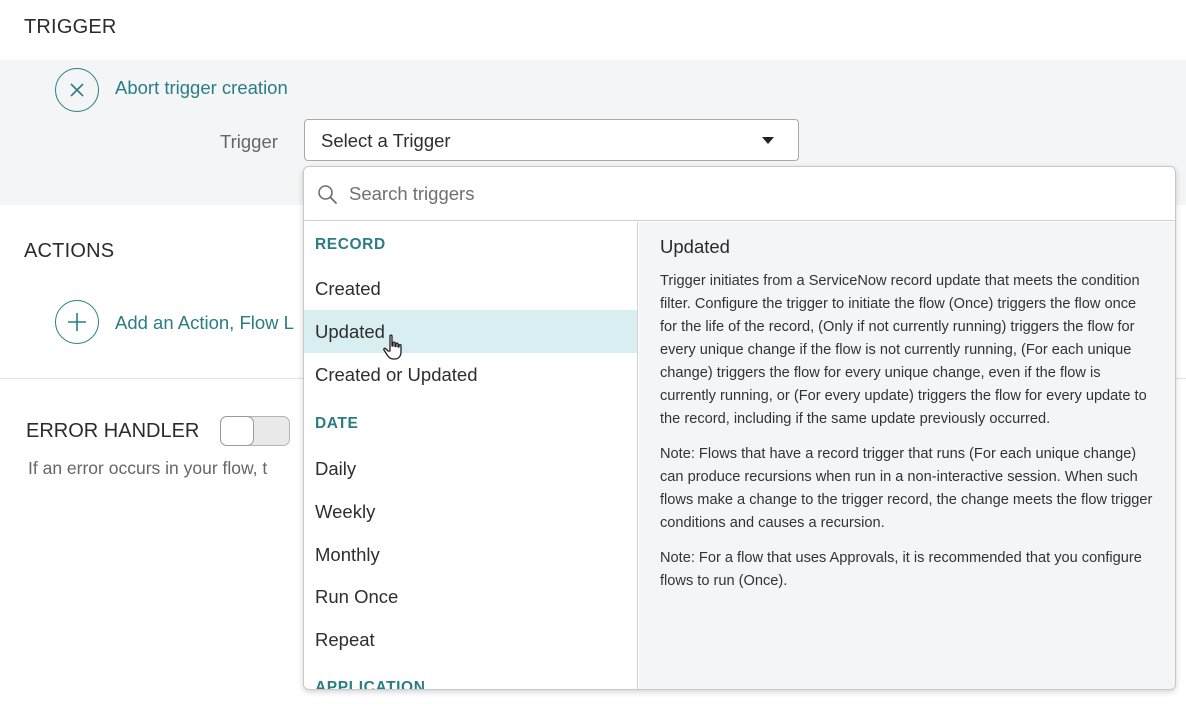 Image resolution: width=1186 pixels, height=708 pixels. Describe the element at coordinates (768, 140) in the screenshot. I see `caret-down-icon` at that location.